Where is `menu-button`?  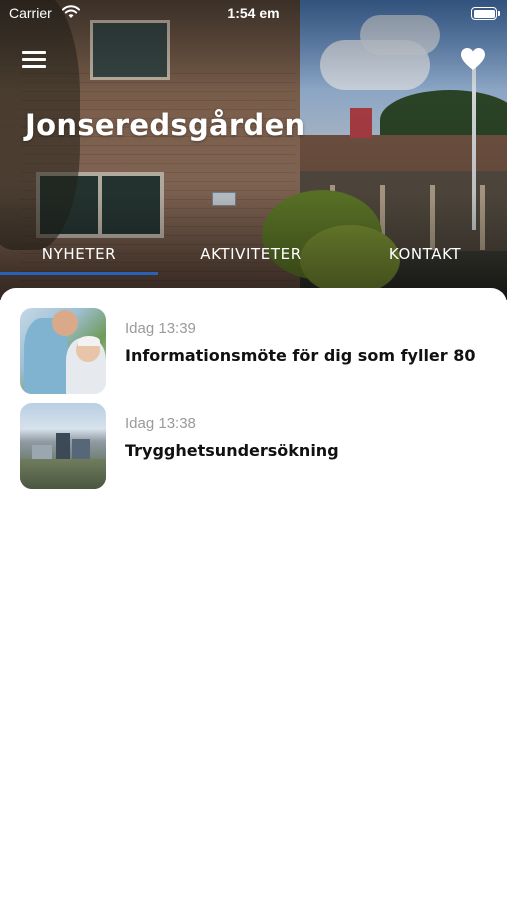 menu-button is located at coordinates (35, 59).